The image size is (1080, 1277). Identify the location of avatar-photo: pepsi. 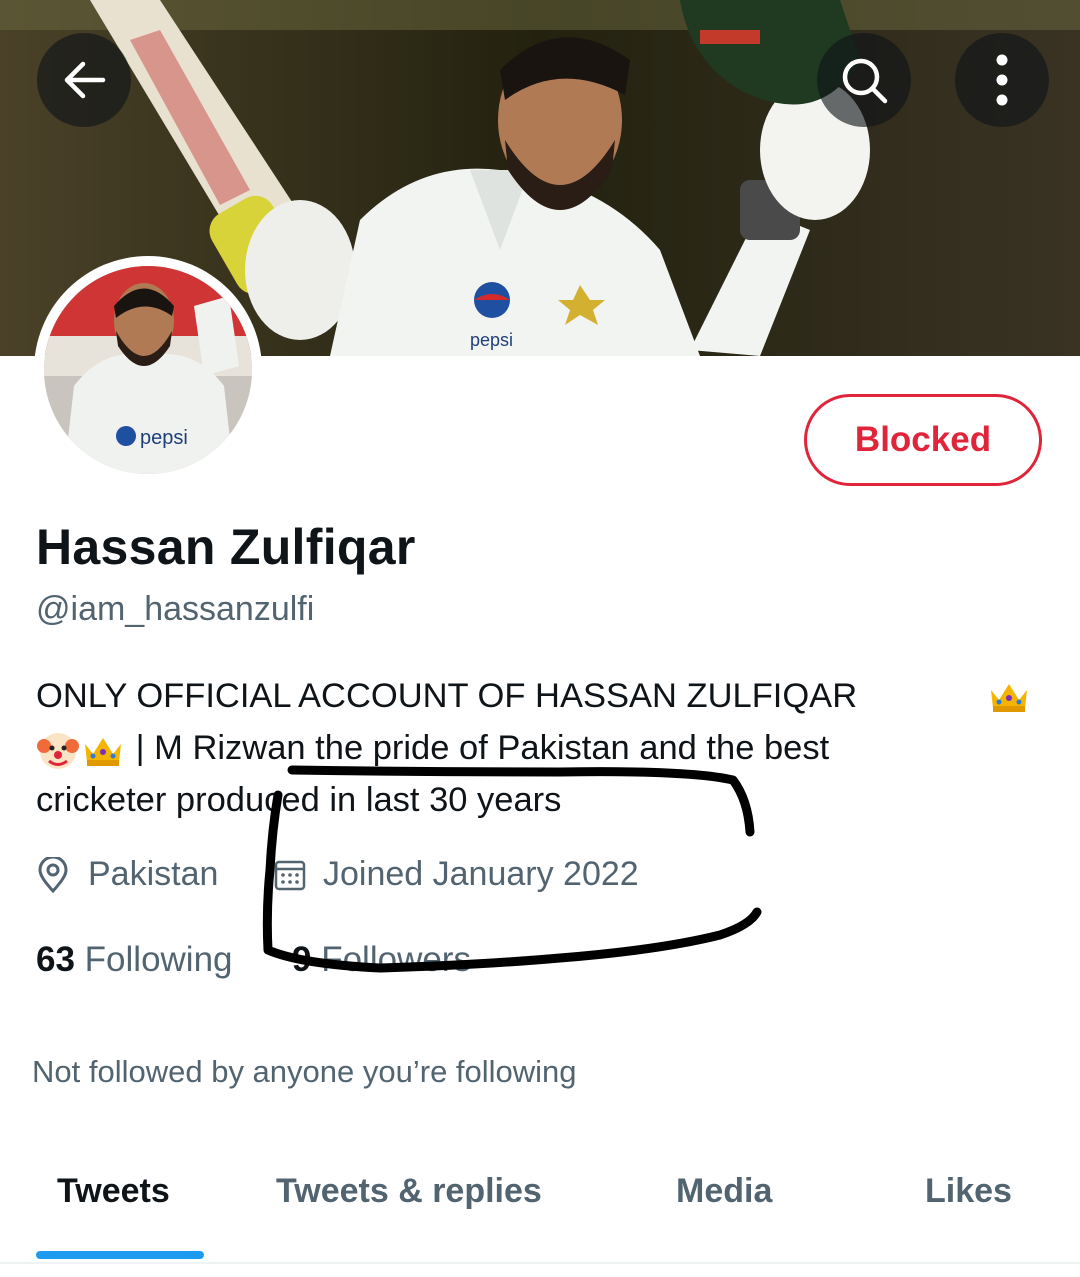
(148, 370).